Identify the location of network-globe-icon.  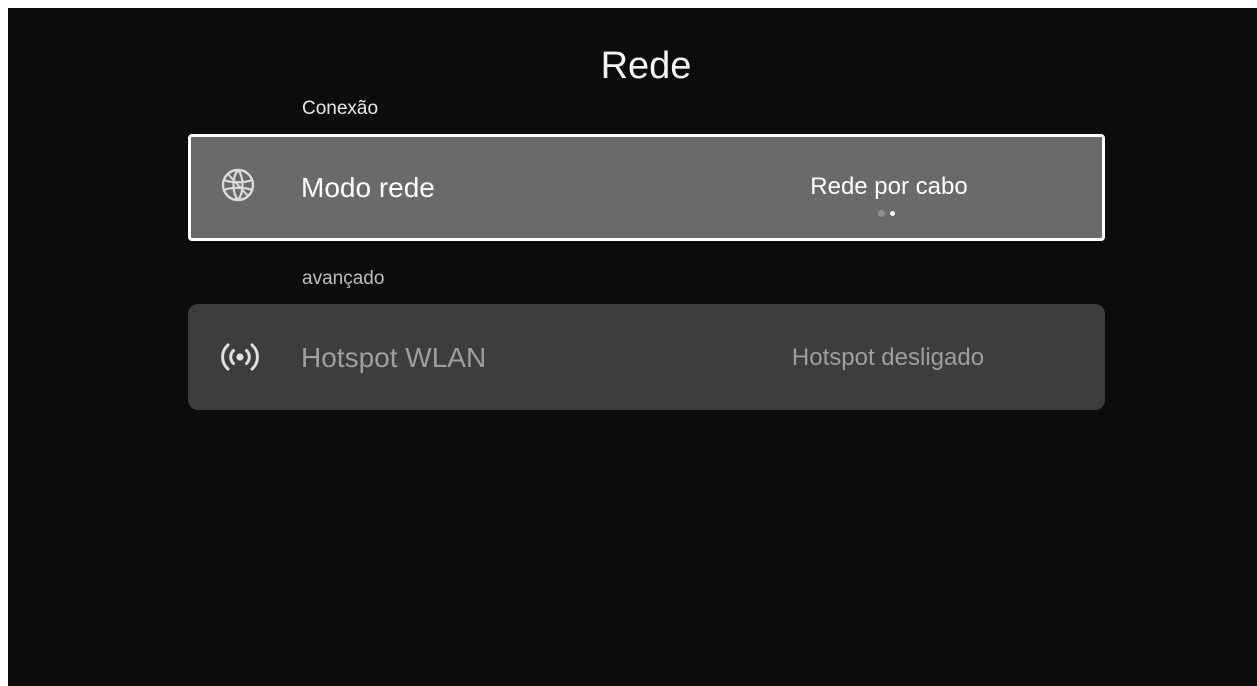
(238, 185).